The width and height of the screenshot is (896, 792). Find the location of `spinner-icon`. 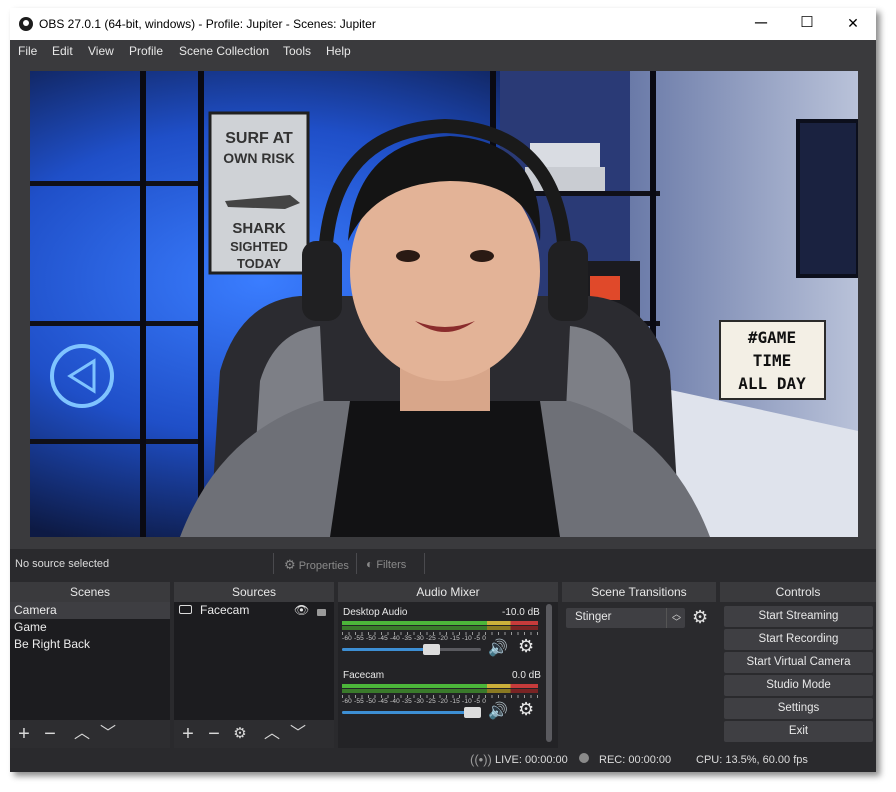

spinner-icon is located at coordinates (666, 618).